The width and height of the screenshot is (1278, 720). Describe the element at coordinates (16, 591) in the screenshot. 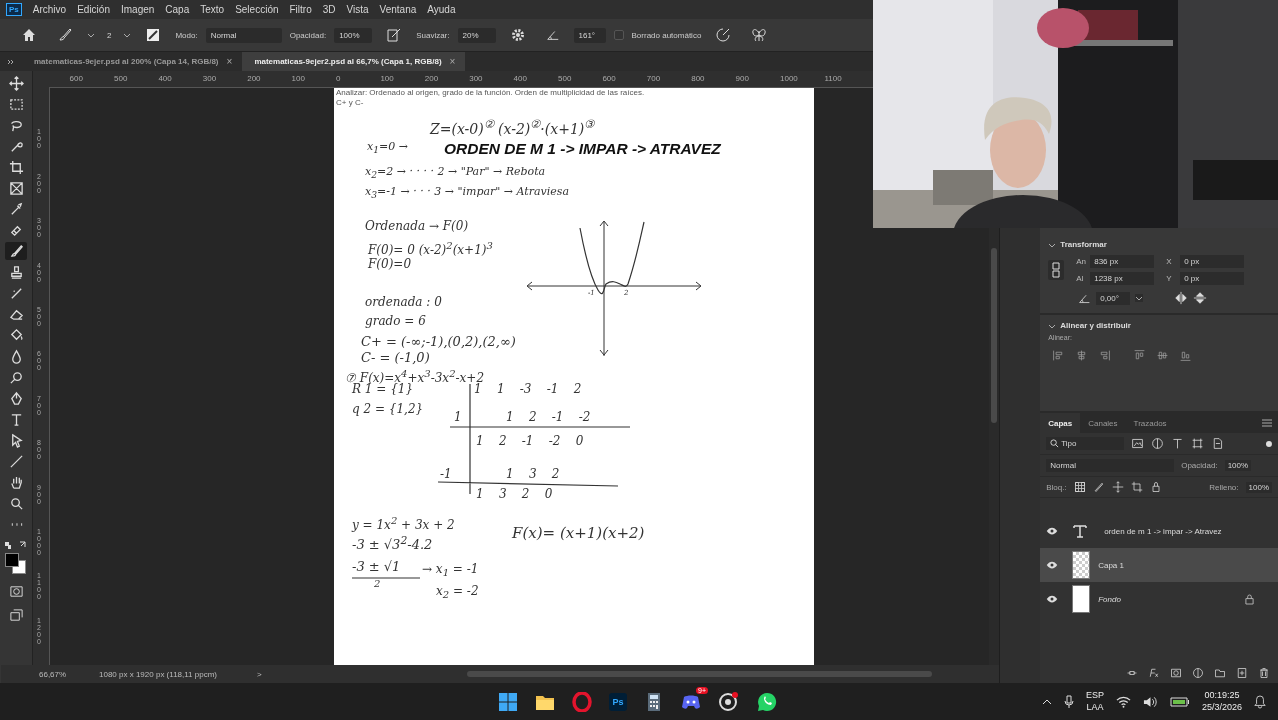

I see `quick-mask-icon` at that location.